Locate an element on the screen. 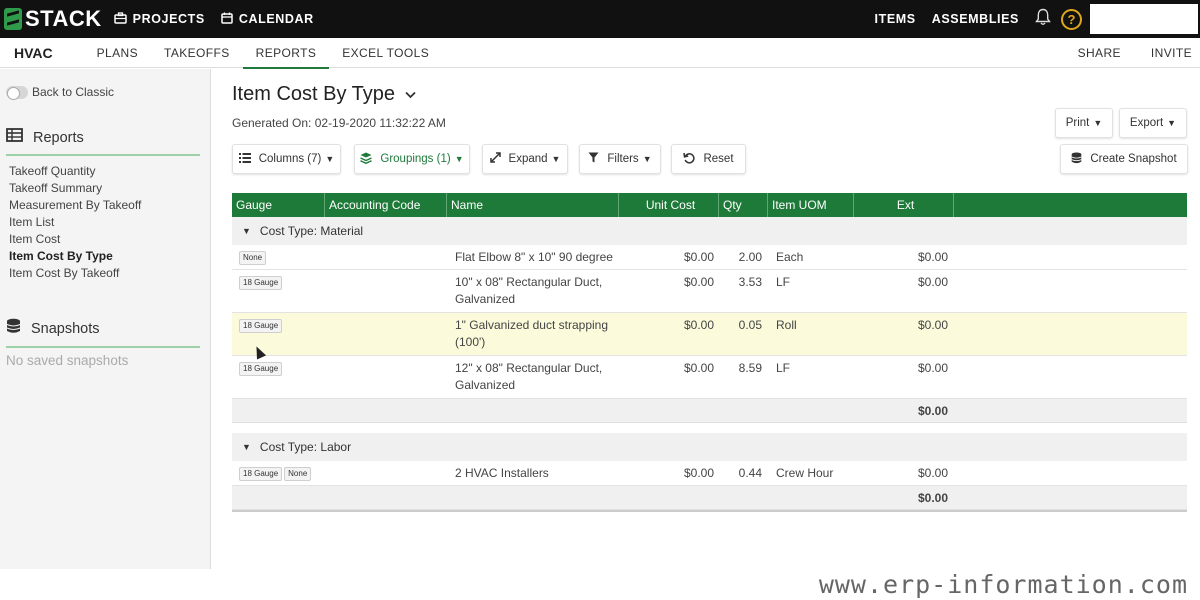 The height and width of the screenshot is (600, 1200). generated-on: Generated On: 02-19-2020 11:32:22 AM is located at coordinates (339, 123).